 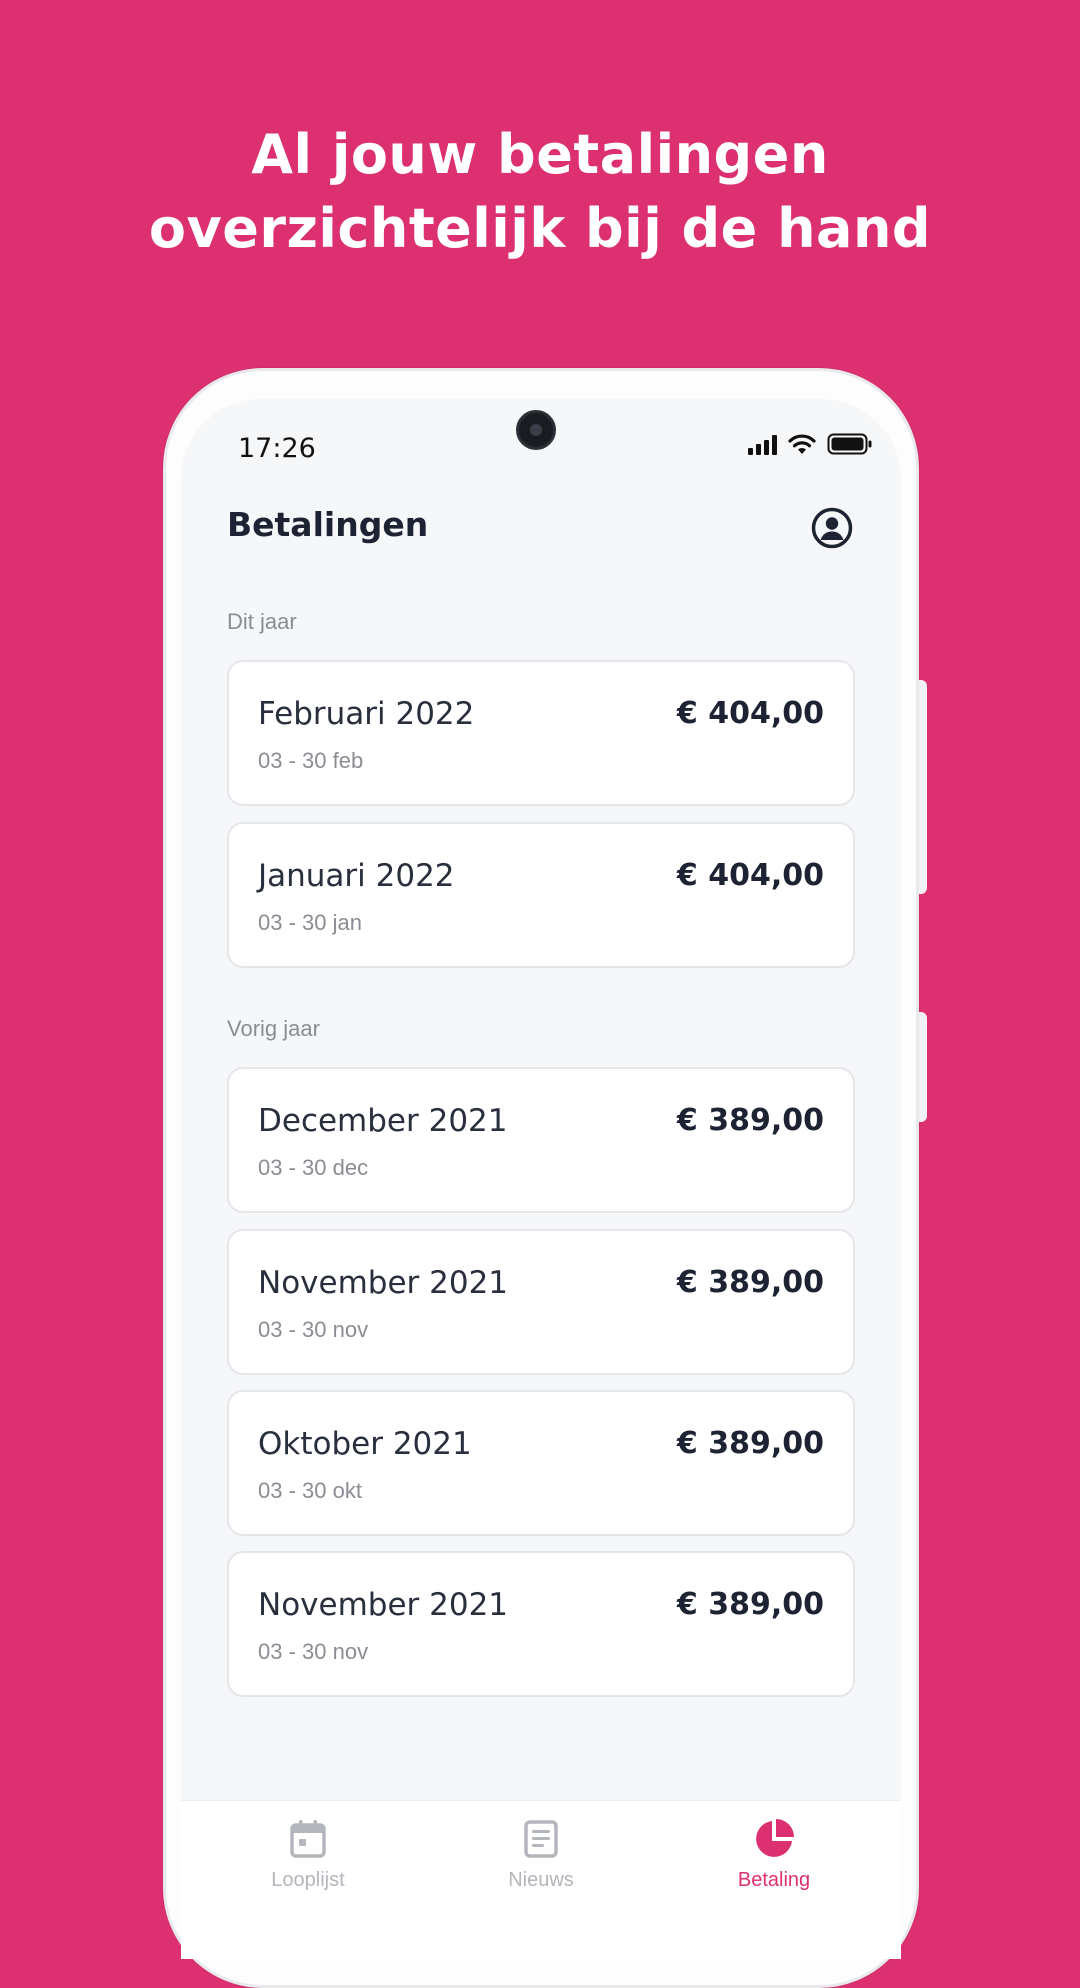 What do you see at coordinates (832, 528) in the screenshot?
I see `account-circle-icon` at bounding box center [832, 528].